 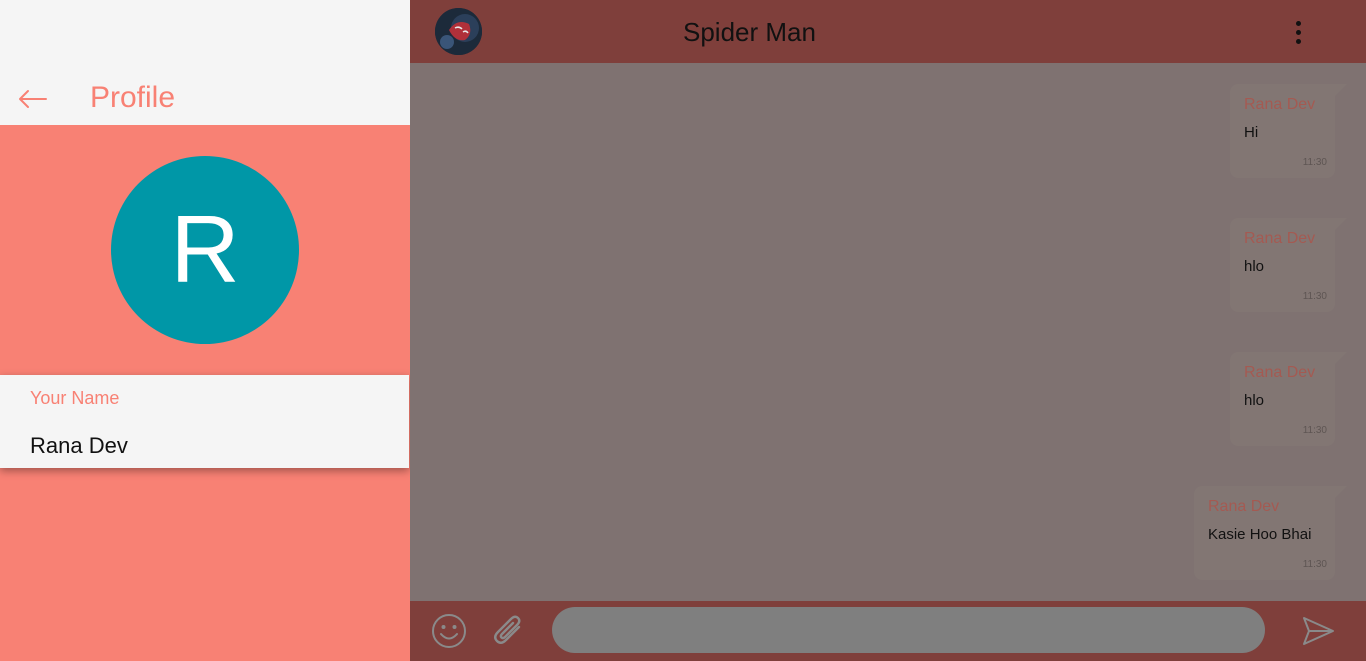 I want to click on smiley-icon, so click(x=449, y=631).